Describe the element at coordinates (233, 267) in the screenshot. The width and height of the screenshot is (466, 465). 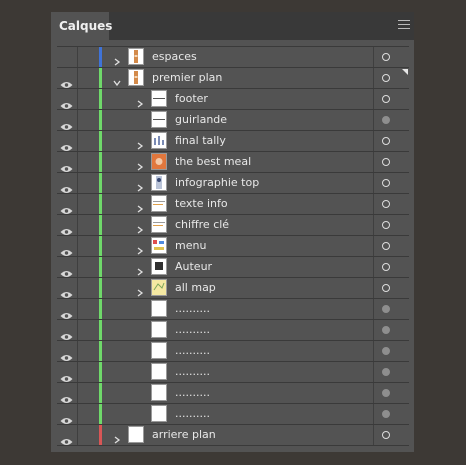
I see `layer-row: Auteur` at that location.